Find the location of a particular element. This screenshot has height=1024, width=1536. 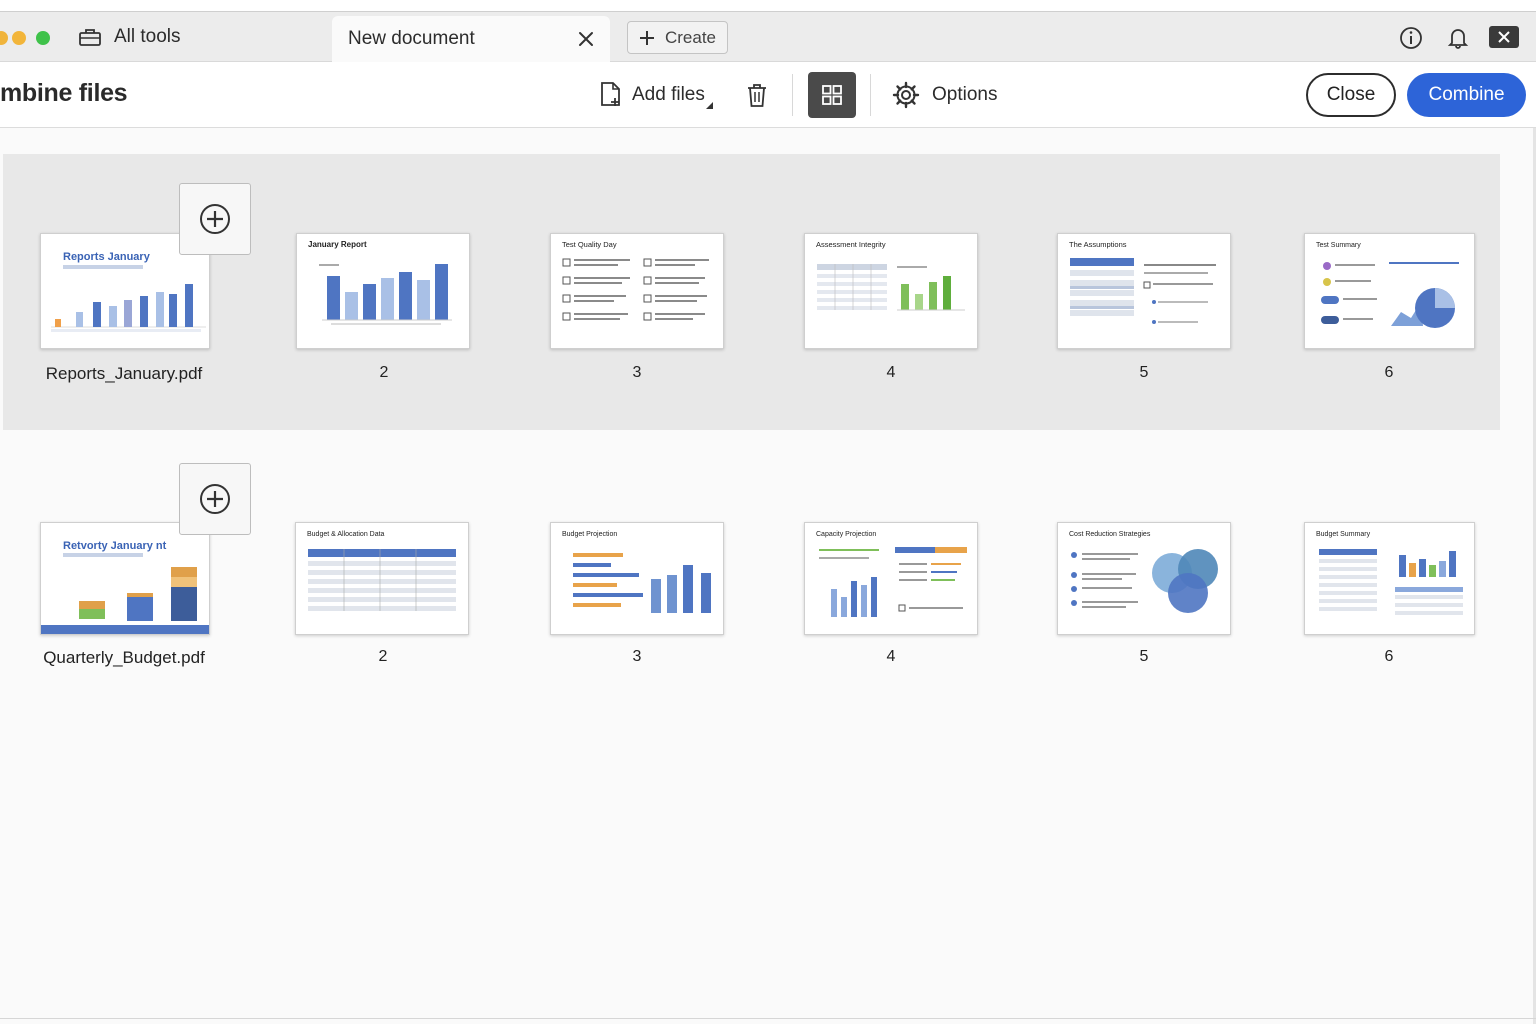

thumbnail-title: Reports January is located at coordinates (107, 257).